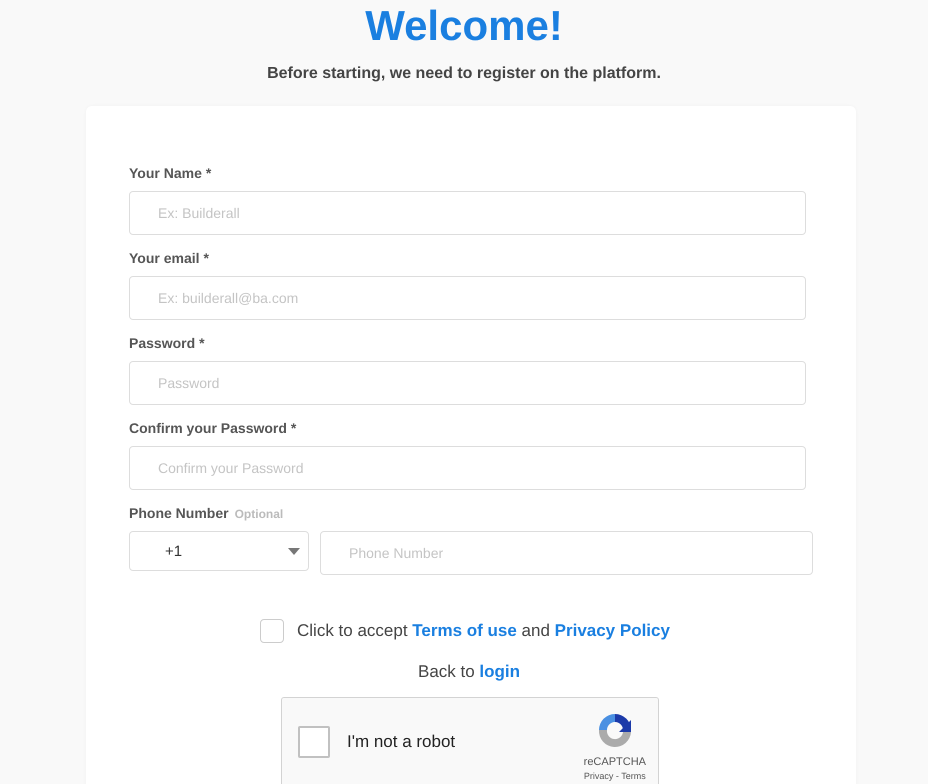  I want to click on optional-hint: Optional, so click(259, 514).